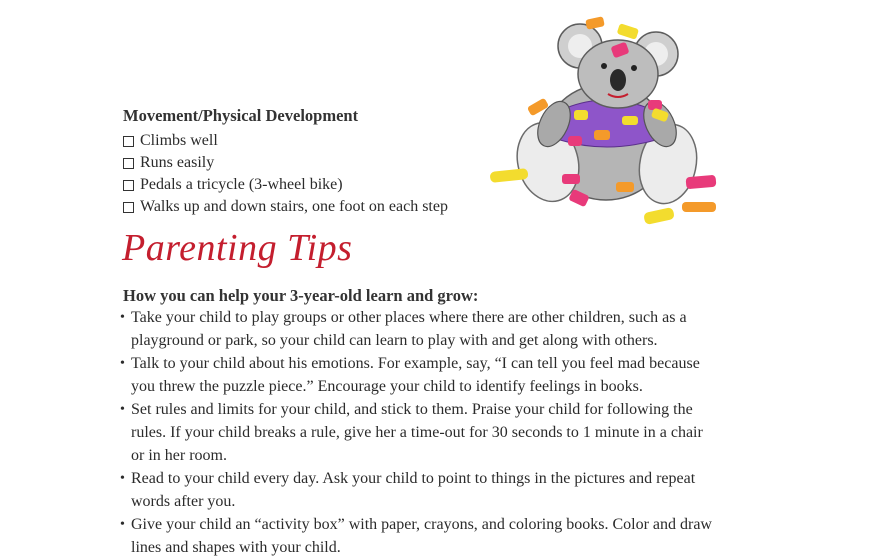 Image resolution: width=890 pixels, height=559 pixels. Describe the element at coordinates (237, 248) in the screenshot. I see `parenting-tips-title: Parenting Tips` at that location.